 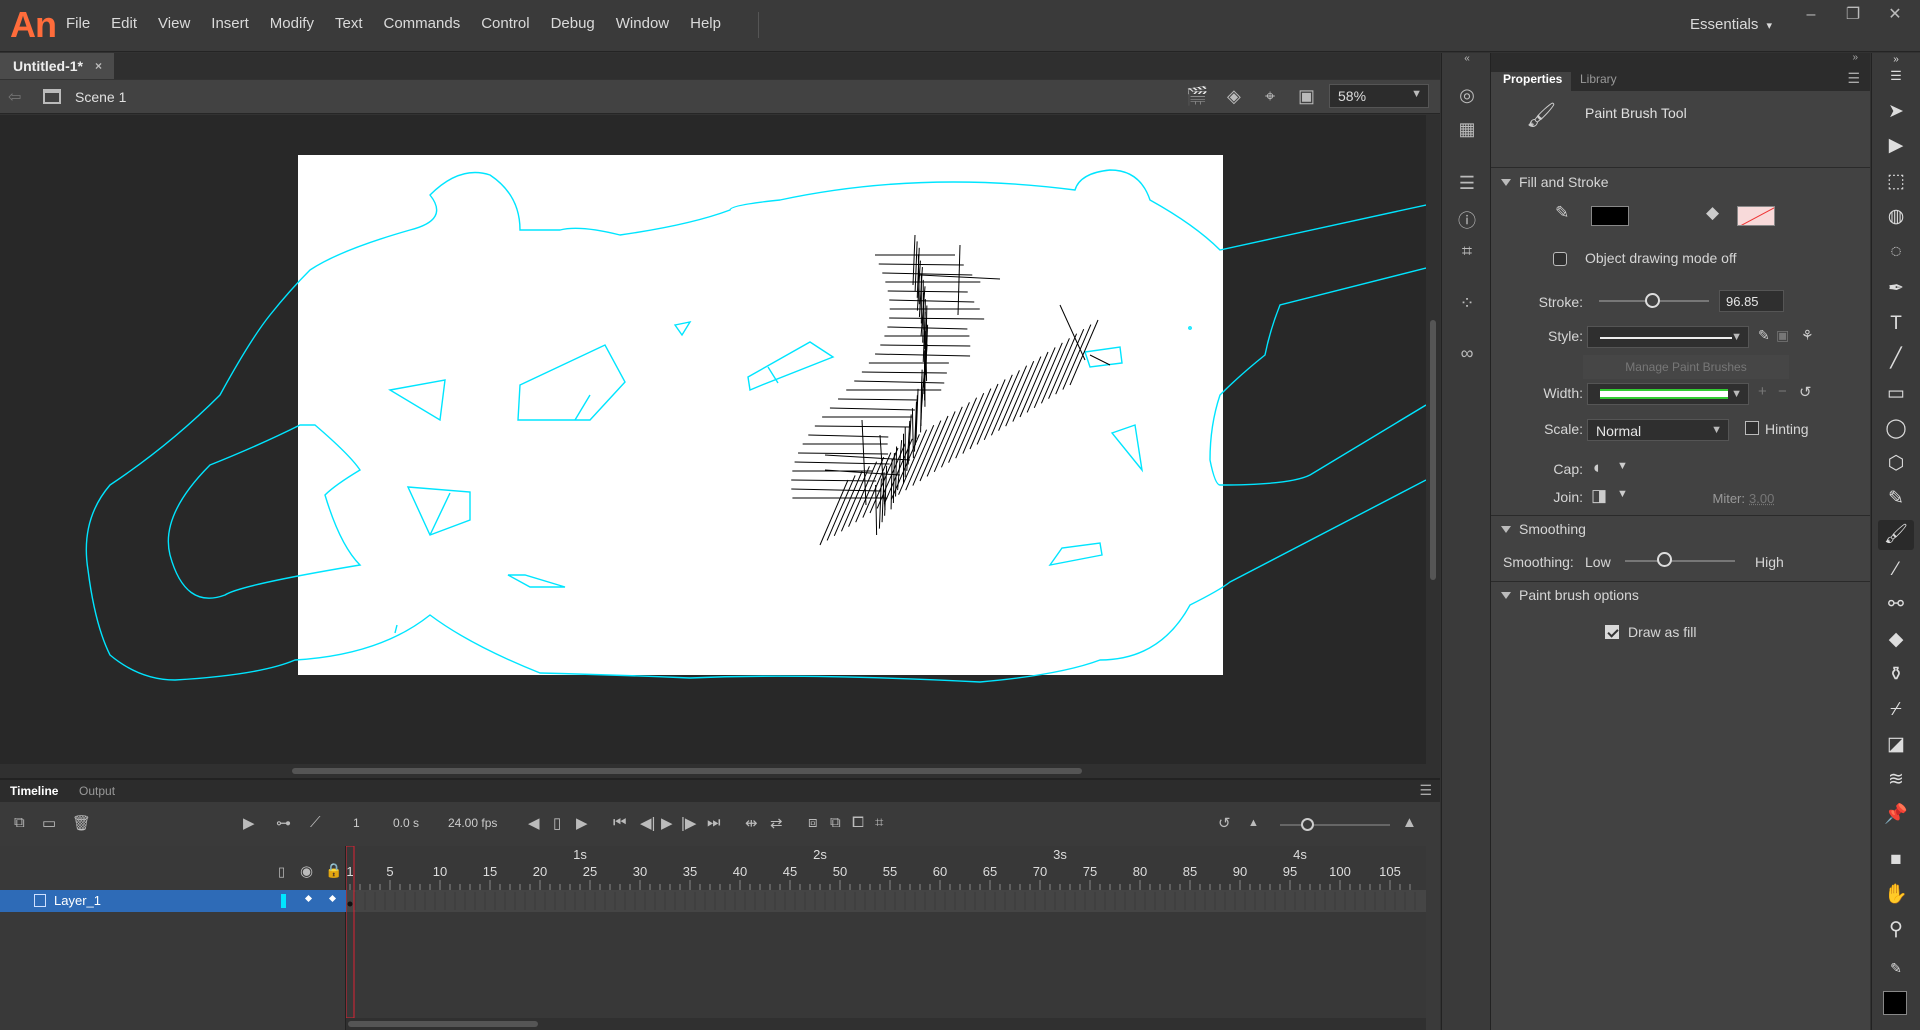 I want to click on text-tool-icon: T, so click(x=1896, y=324).